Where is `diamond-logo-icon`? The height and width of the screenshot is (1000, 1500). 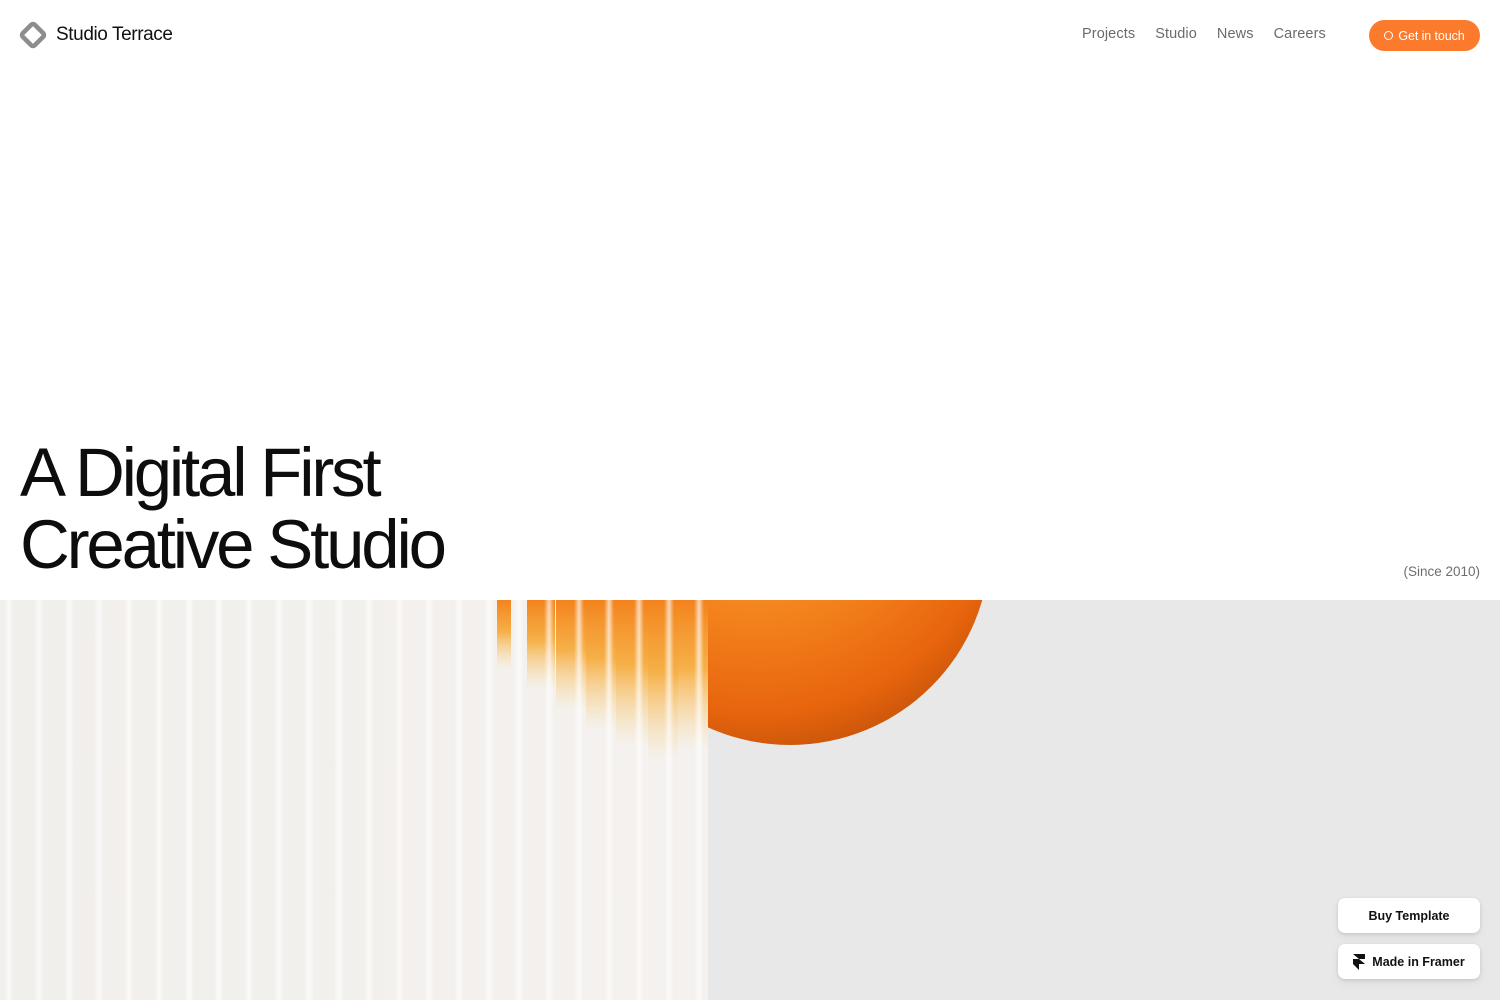 diamond-logo-icon is located at coordinates (33, 35).